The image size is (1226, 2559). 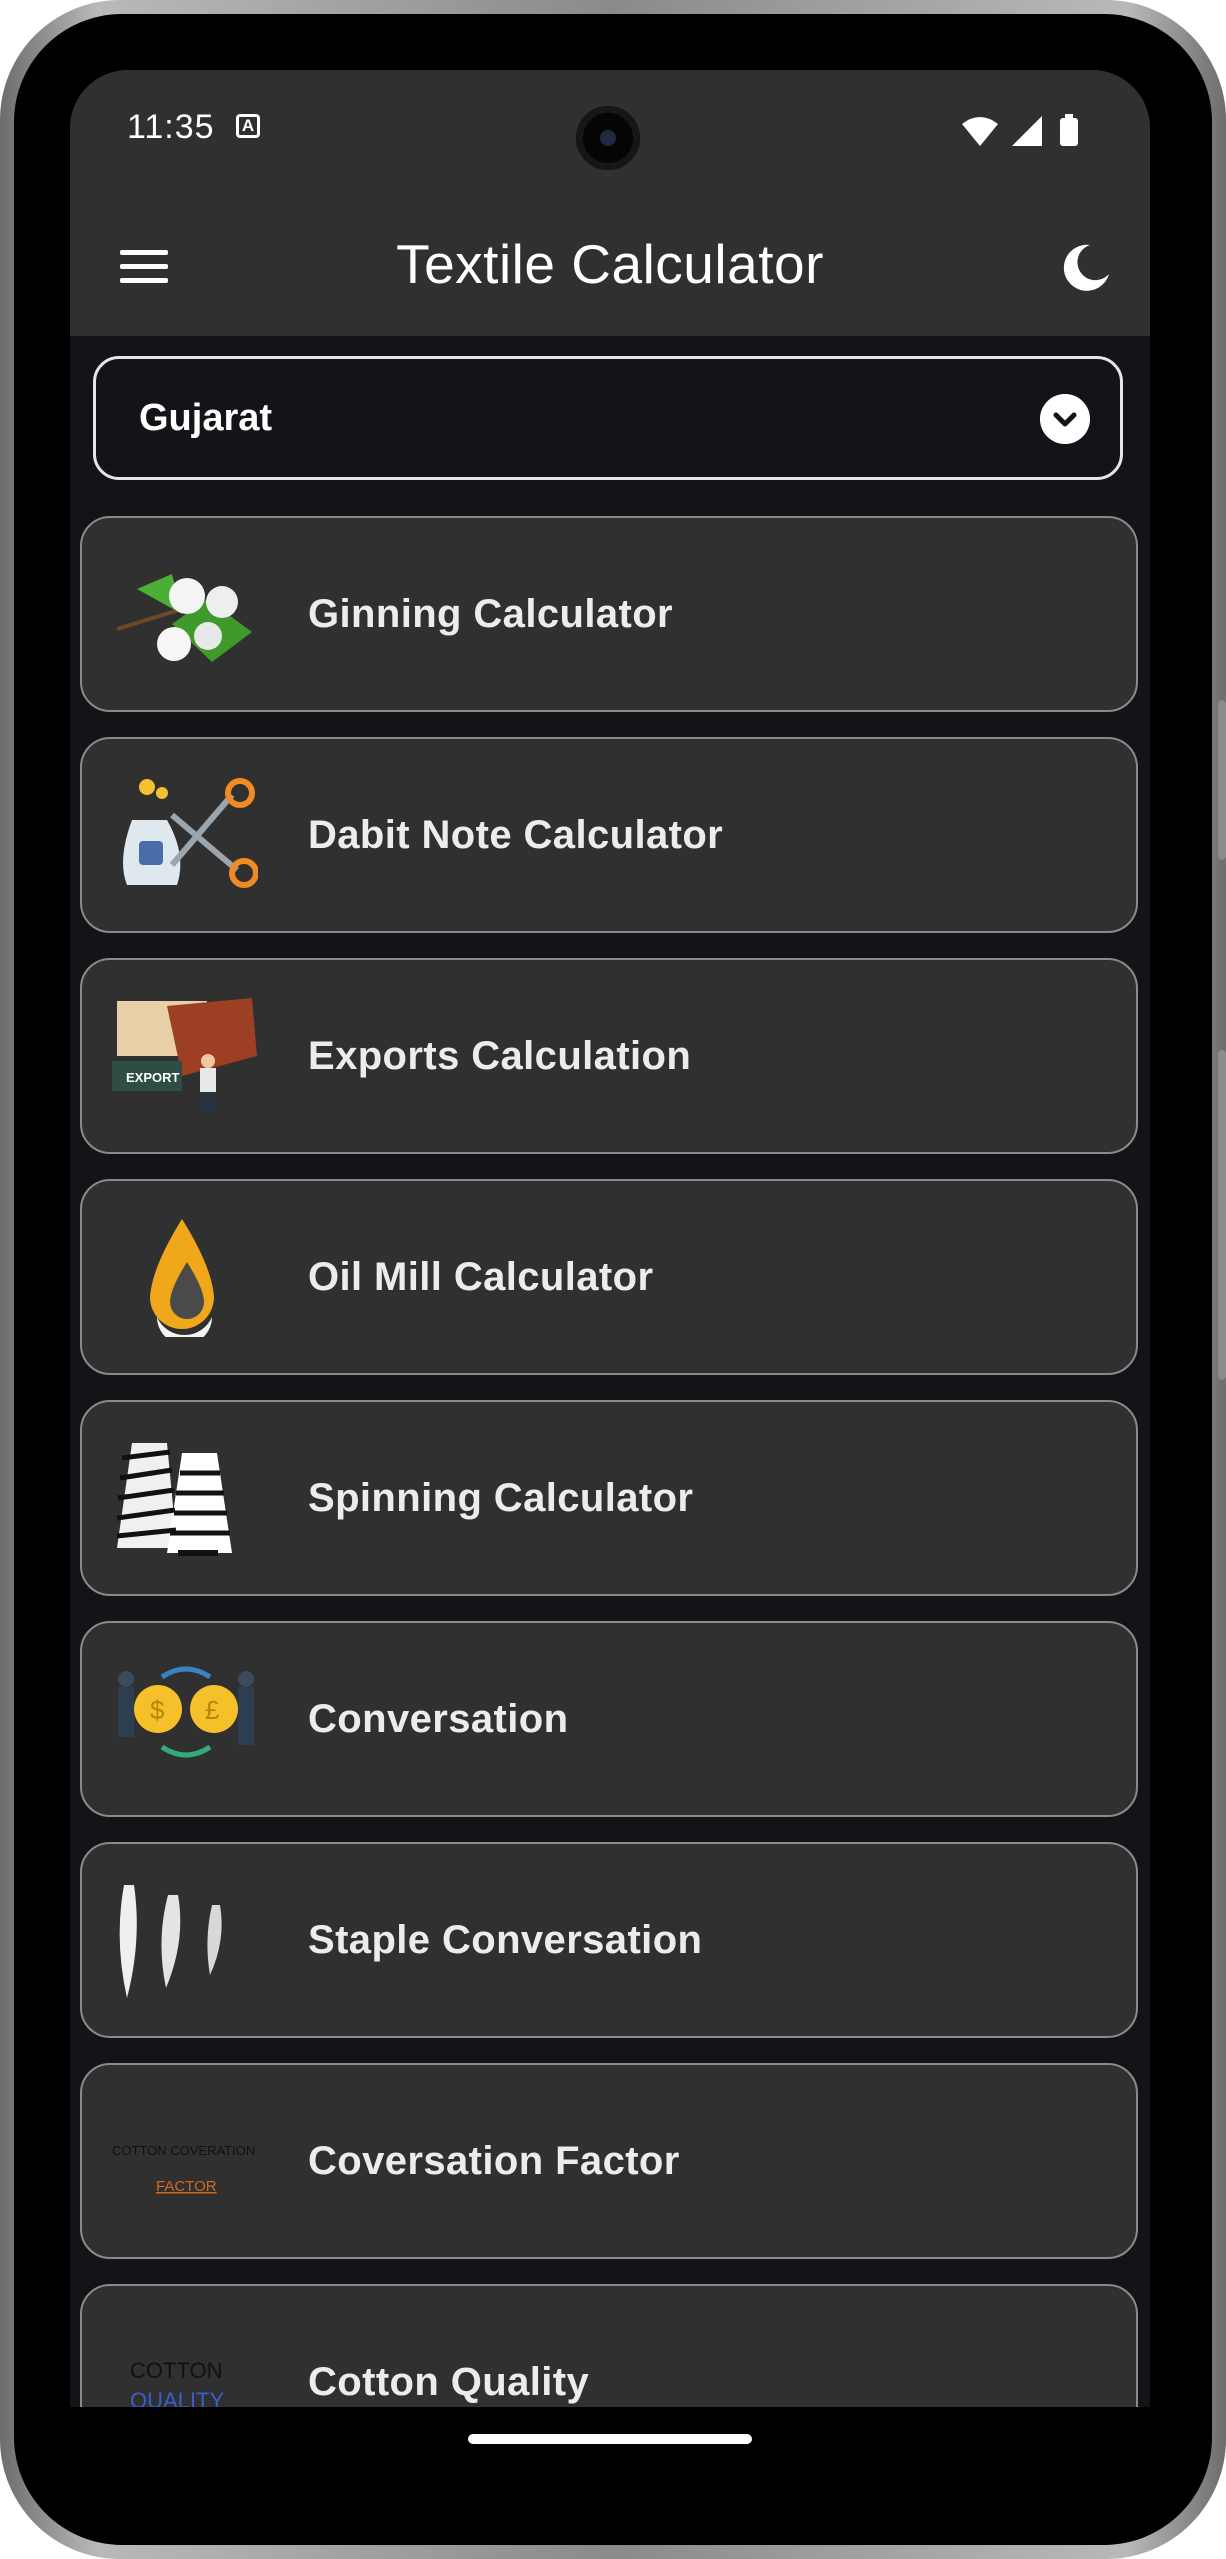 I want to click on conversion-factor-icon: COTTON COVERATION FACTOR, so click(x=183, y=2169).